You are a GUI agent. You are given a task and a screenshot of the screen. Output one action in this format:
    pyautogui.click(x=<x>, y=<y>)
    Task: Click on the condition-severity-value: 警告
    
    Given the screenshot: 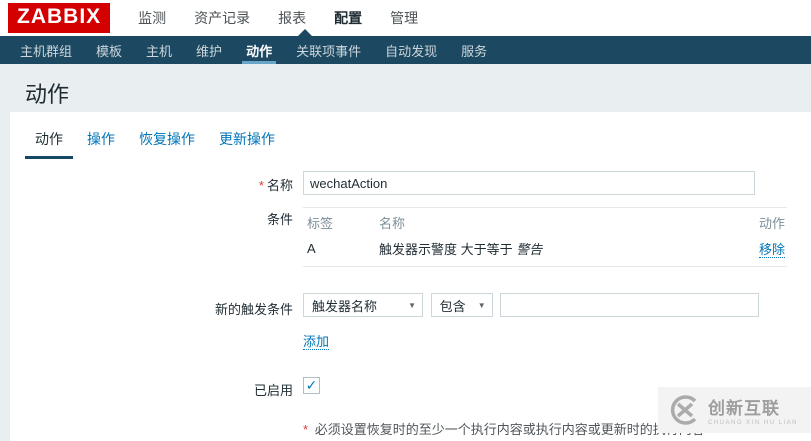 What is the action you would take?
    pyautogui.click(x=529, y=249)
    